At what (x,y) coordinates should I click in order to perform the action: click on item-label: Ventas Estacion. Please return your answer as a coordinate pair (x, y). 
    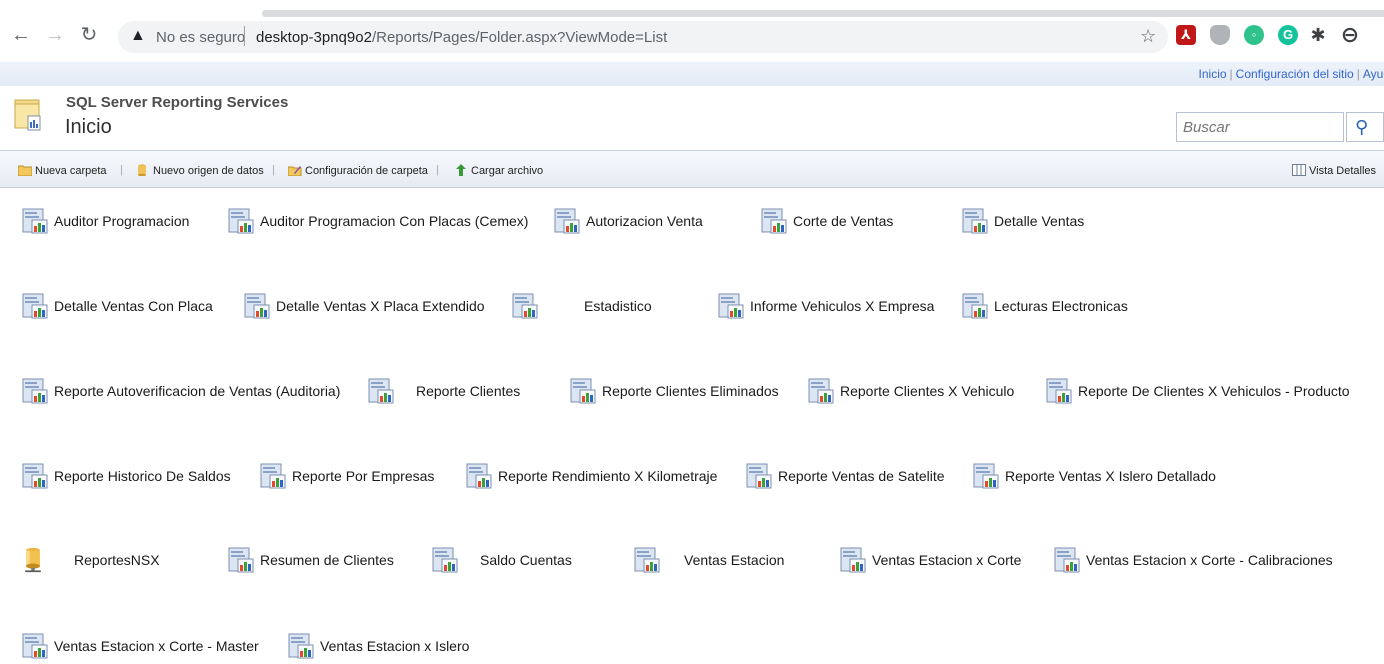
    Looking at the image, I should click on (734, 560).